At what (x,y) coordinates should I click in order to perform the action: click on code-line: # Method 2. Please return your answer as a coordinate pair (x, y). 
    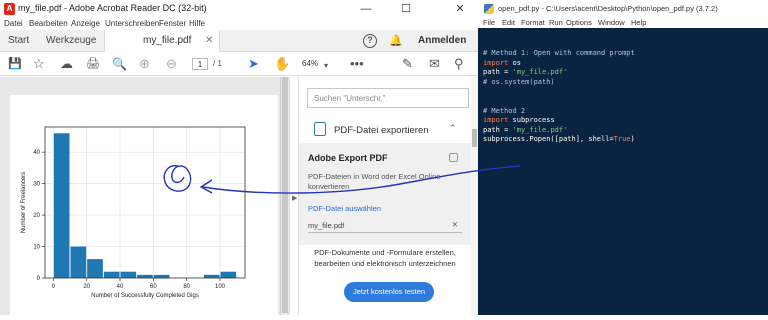
    Looking at the image, I should click on (504, 111).